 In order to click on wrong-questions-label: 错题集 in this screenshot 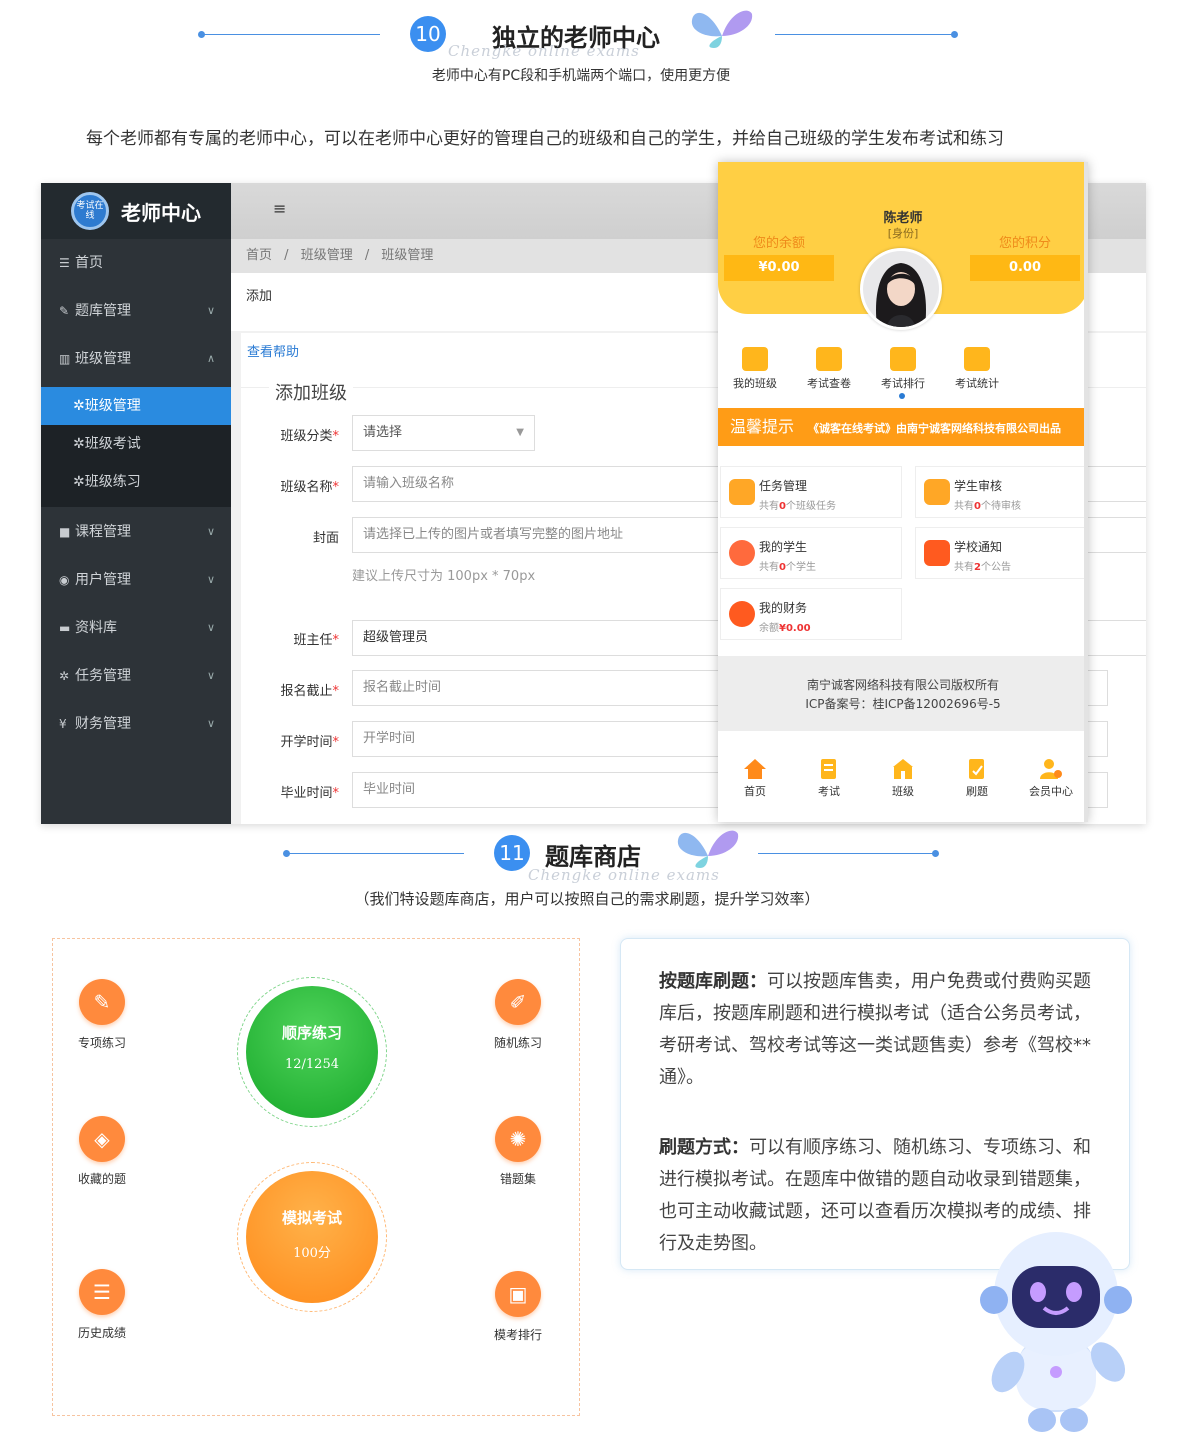, I will do `click(517, 1179)`.